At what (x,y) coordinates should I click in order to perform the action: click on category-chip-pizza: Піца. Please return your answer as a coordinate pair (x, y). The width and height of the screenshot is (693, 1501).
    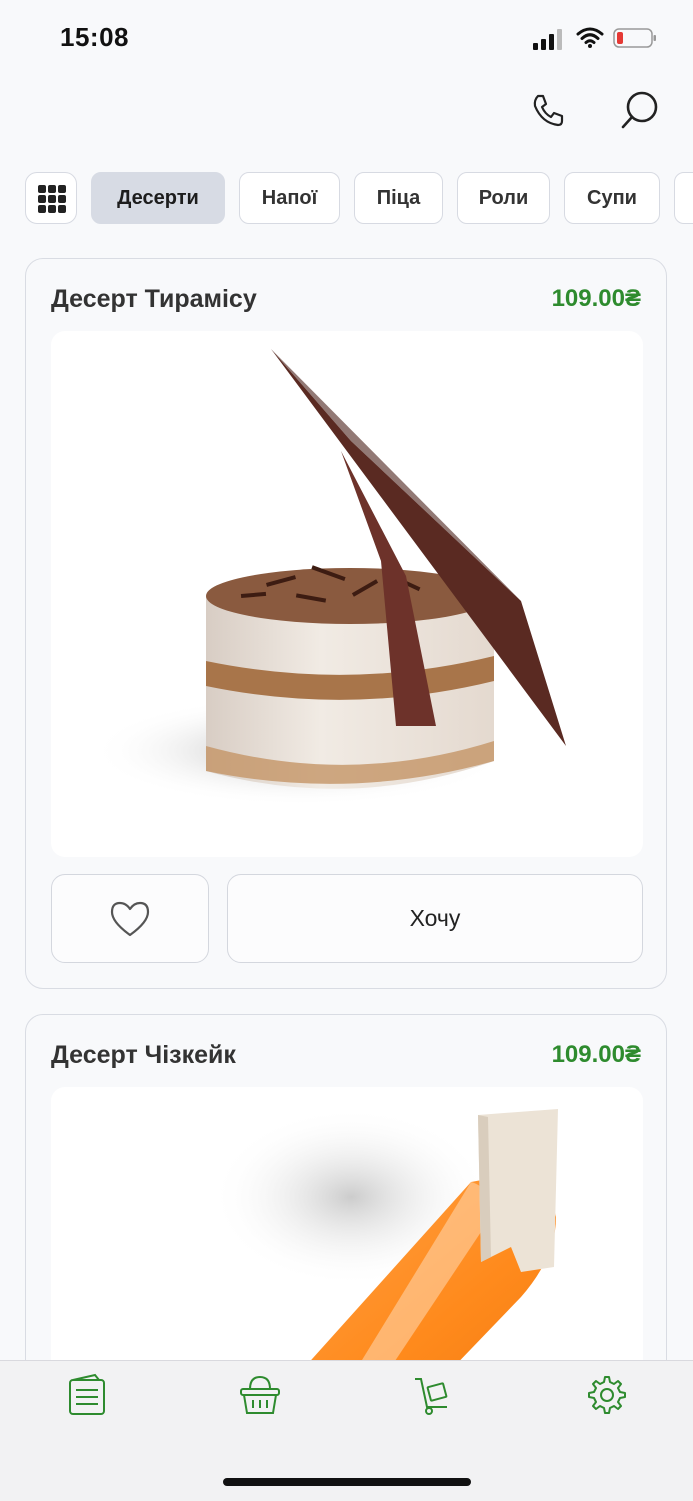
    Looking at the image, I should click on (398, 198).